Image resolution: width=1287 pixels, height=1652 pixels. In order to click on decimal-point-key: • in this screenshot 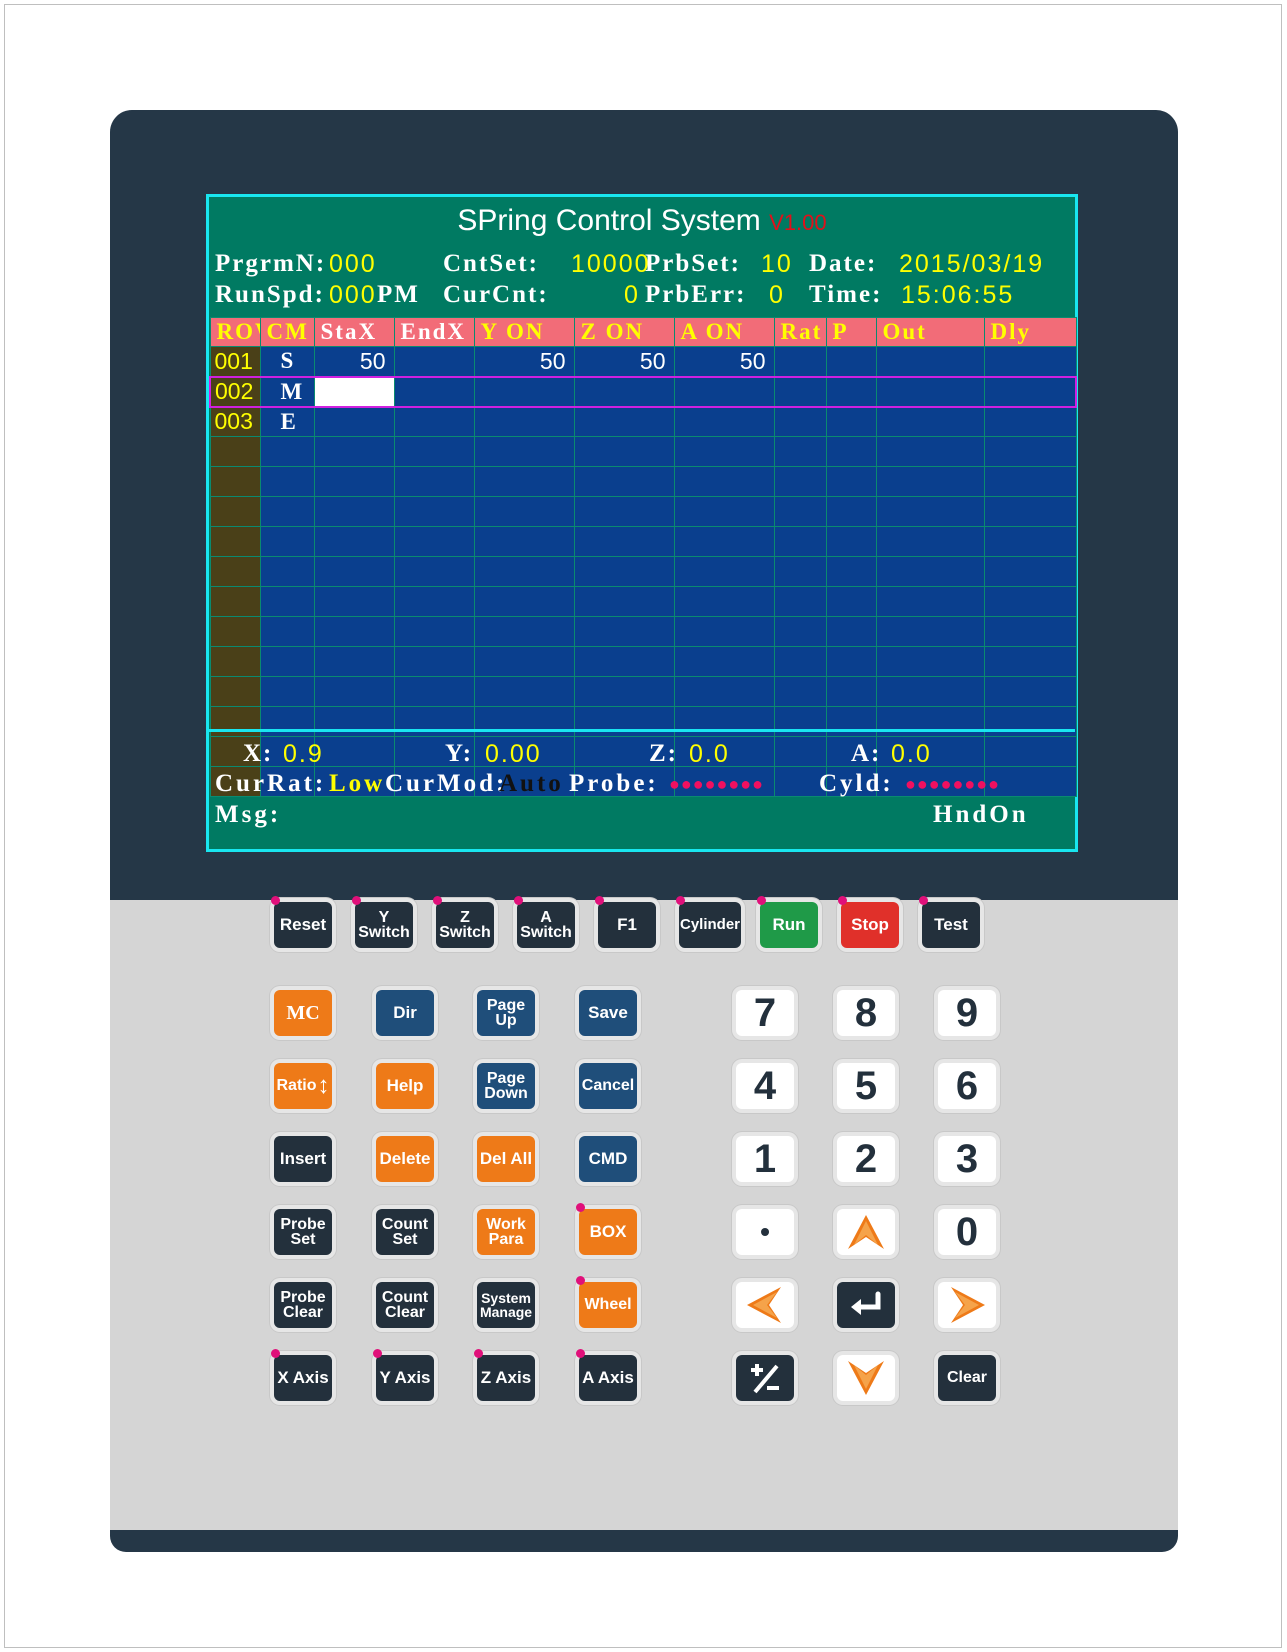, I will do `click(765, 1232)`.